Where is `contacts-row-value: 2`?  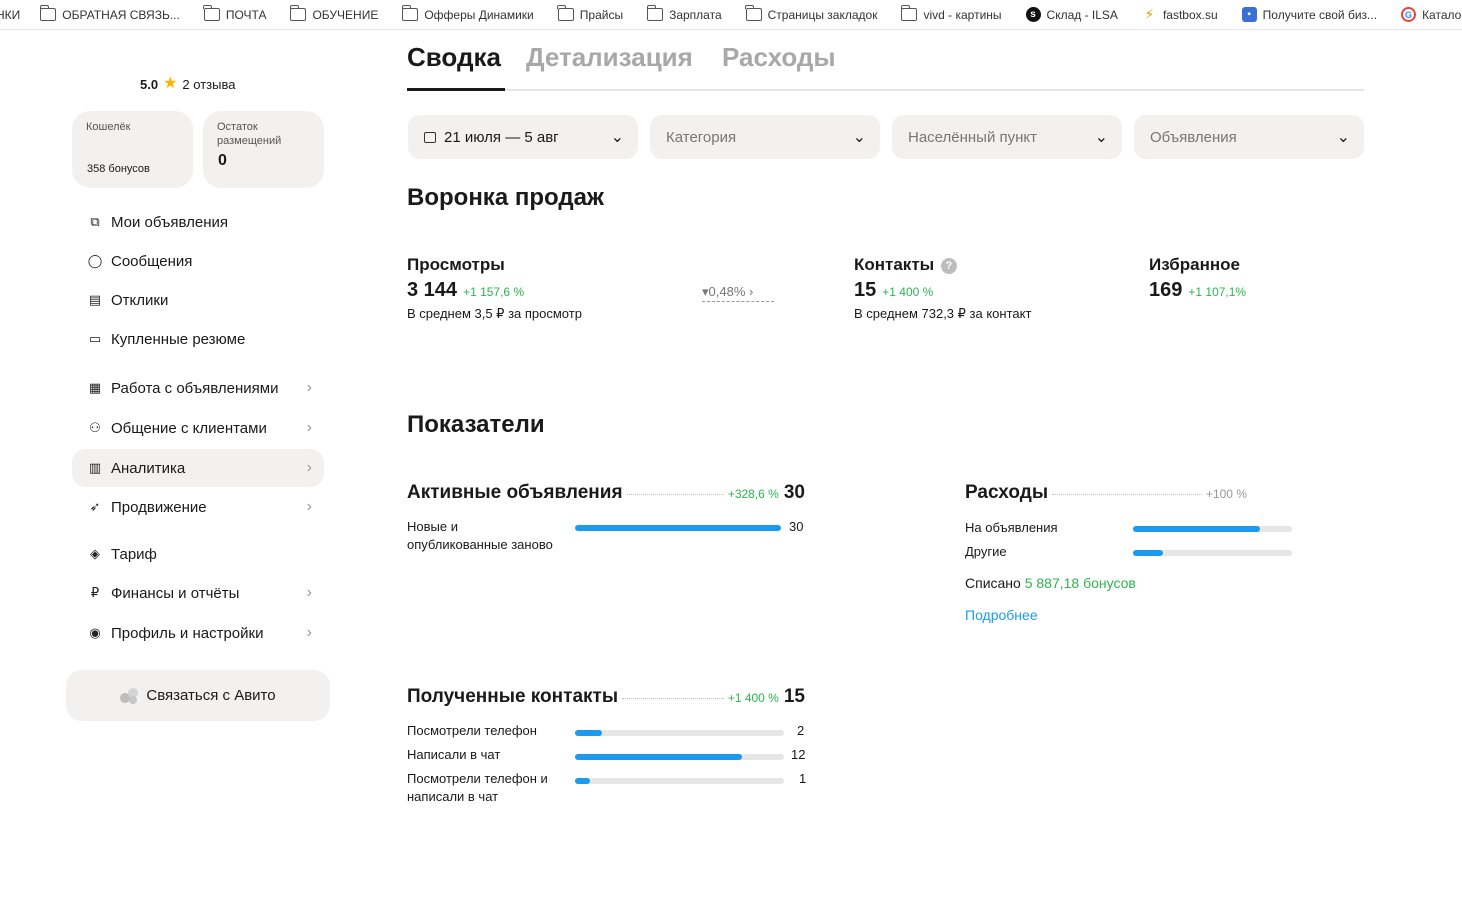
contacts-row-value: 2 is located at coordinates (801, 730).